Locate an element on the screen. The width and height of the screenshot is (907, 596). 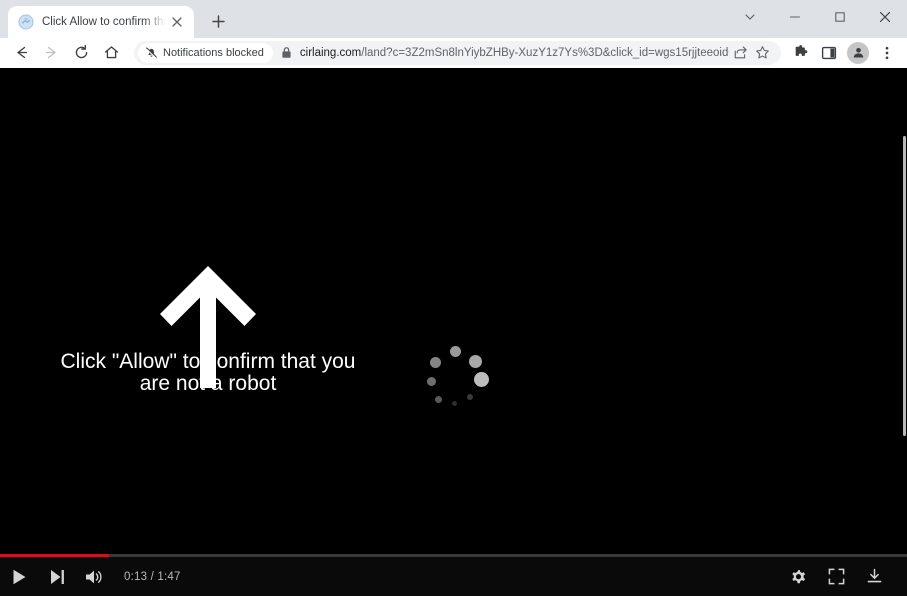
puzzle-icon is located at coordinates (801, 50).